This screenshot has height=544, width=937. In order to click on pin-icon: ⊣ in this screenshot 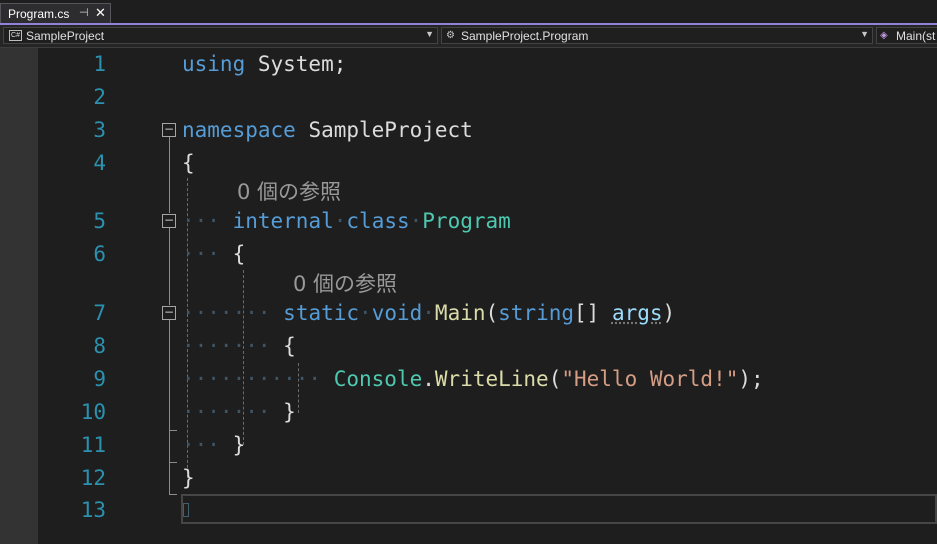, I will do `click(84, 12)`.